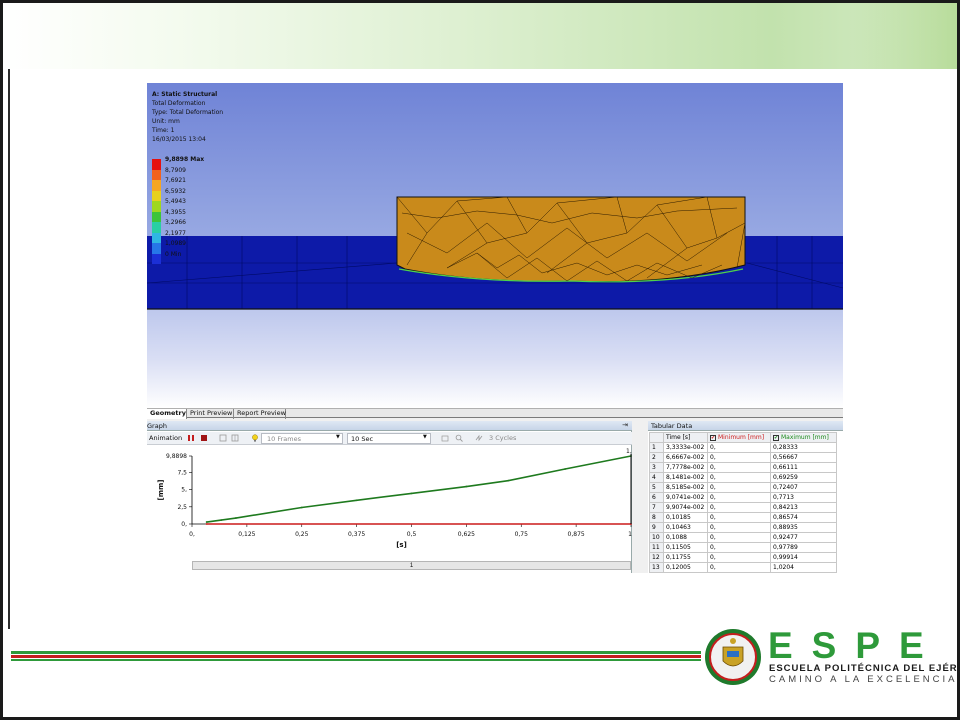  What do you see at coordinates (184, 490) in the screenshot?
I see `y-tick-label: 5,` at bounding box center [184, 490].